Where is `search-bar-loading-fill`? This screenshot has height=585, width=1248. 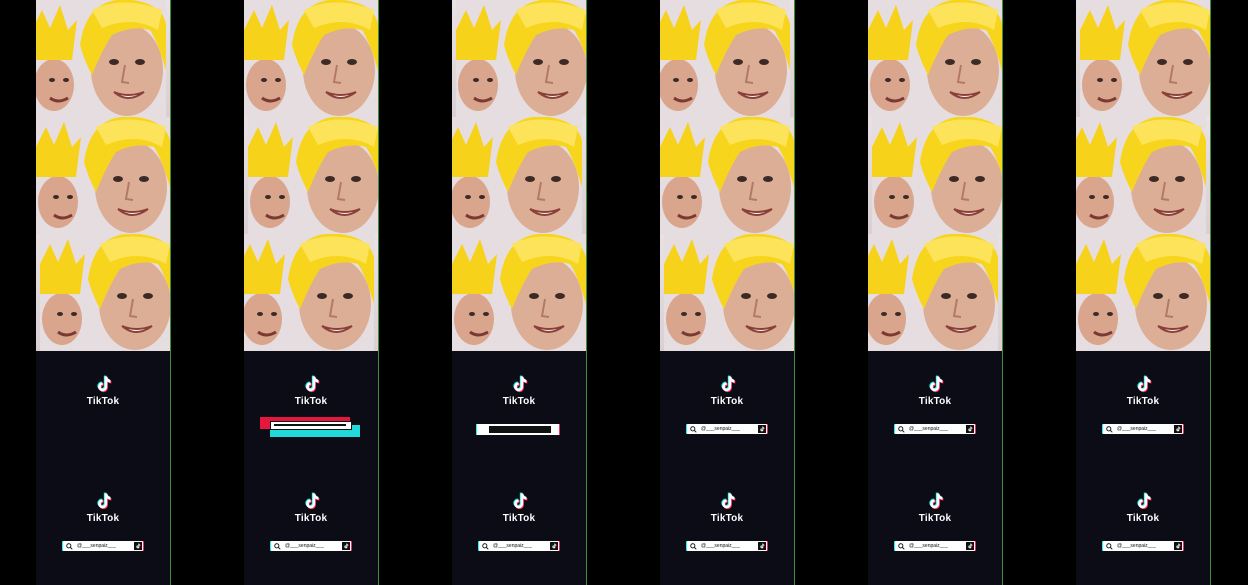
search-bar-loading-fill is located at coordinates (520, 429).